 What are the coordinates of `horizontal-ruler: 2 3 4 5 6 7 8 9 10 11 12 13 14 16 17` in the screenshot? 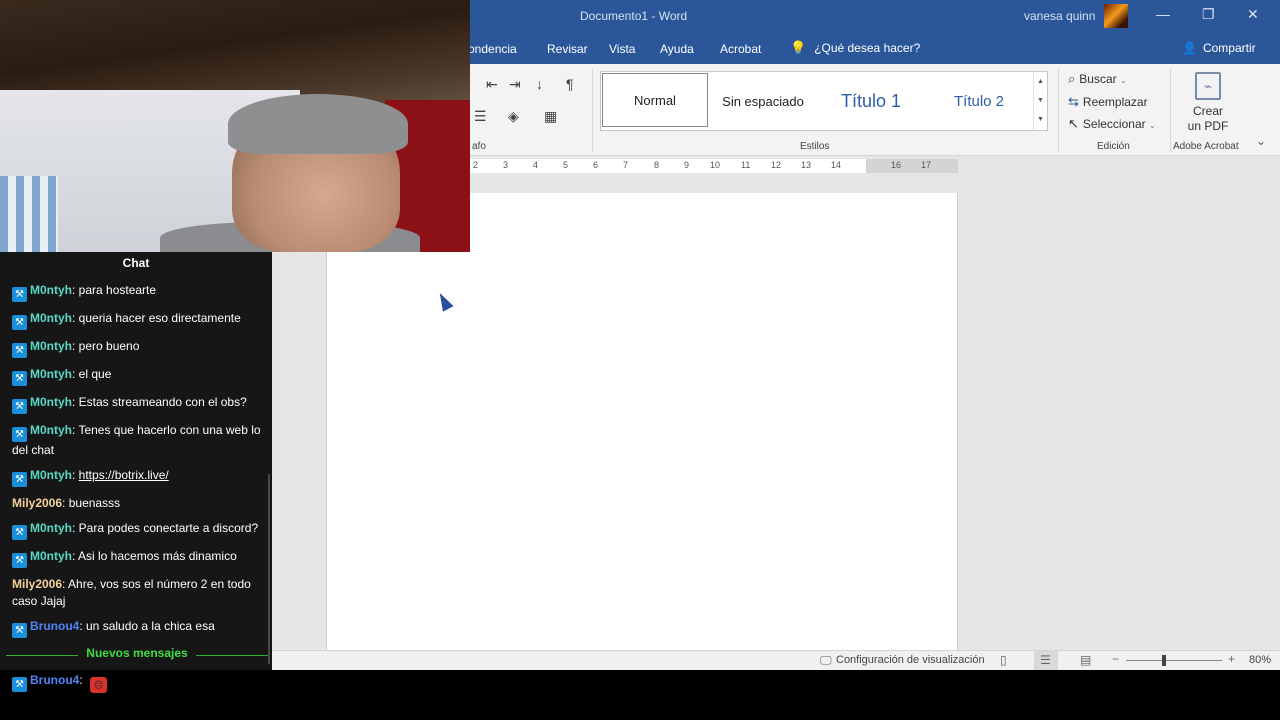 It's located at (714, 166).